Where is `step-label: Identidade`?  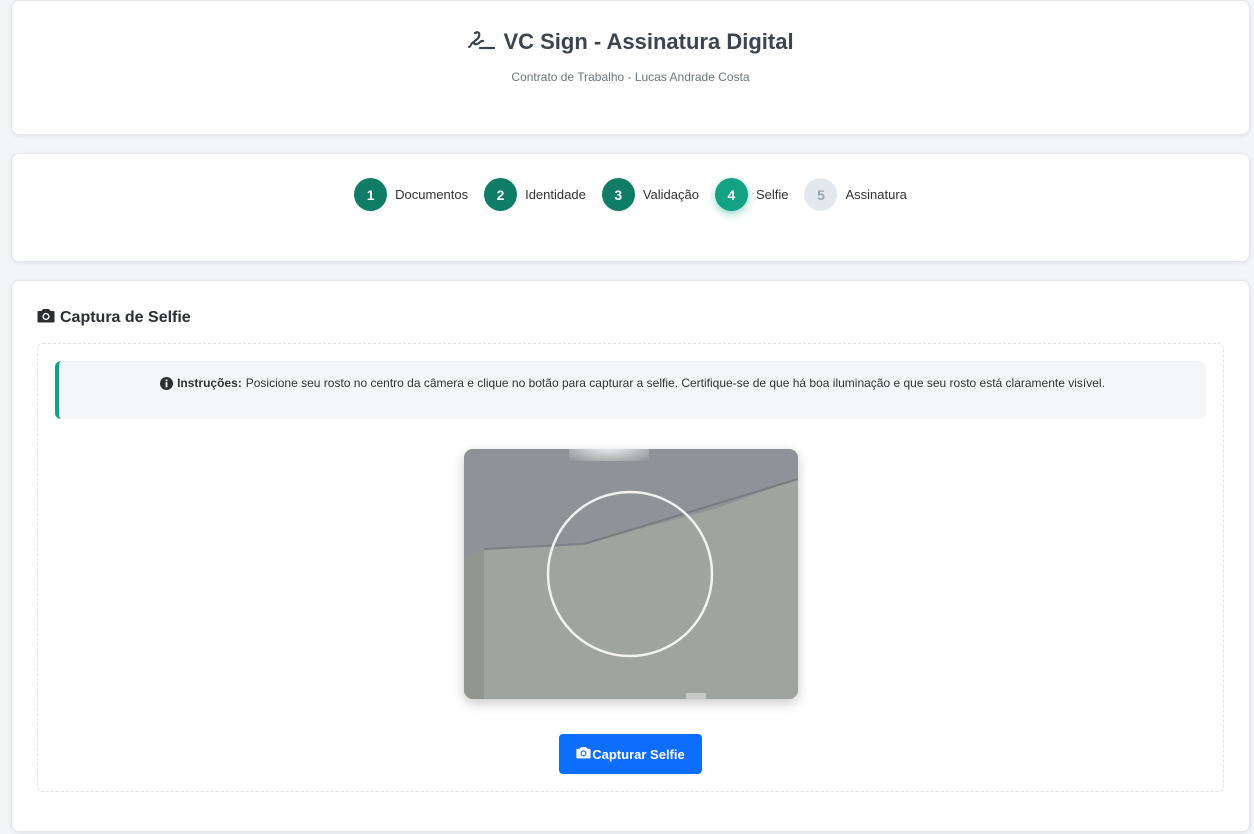
step-label: Identidade is located at coordinates (555, 194).